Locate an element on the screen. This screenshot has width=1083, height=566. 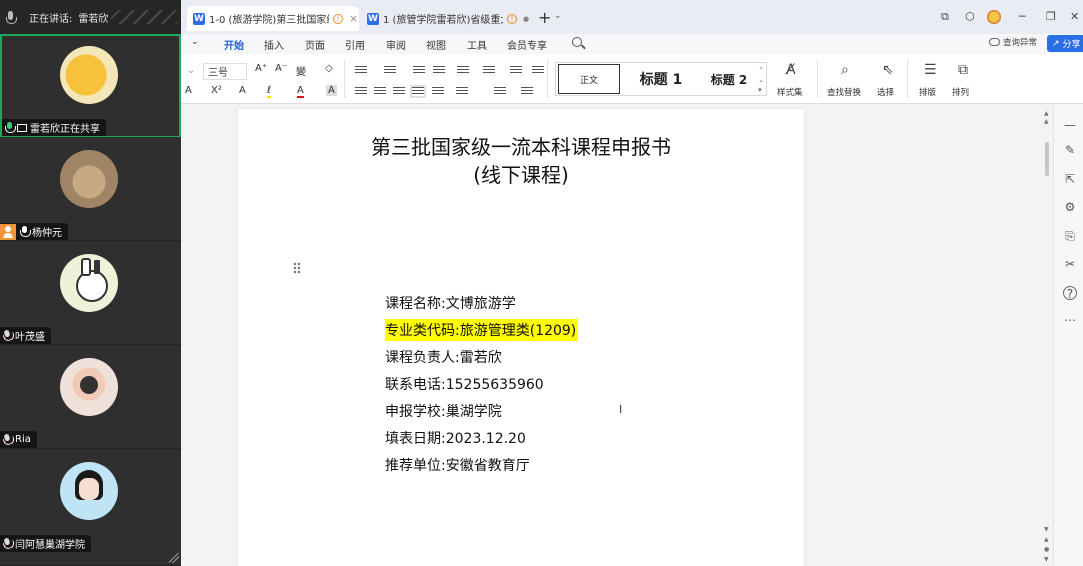
text-direction-icon is located at coordinates (489, 70).